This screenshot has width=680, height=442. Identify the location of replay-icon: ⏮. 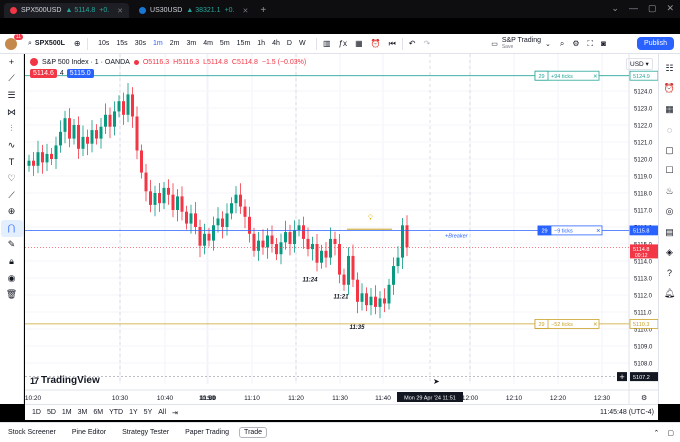
(392, 44).